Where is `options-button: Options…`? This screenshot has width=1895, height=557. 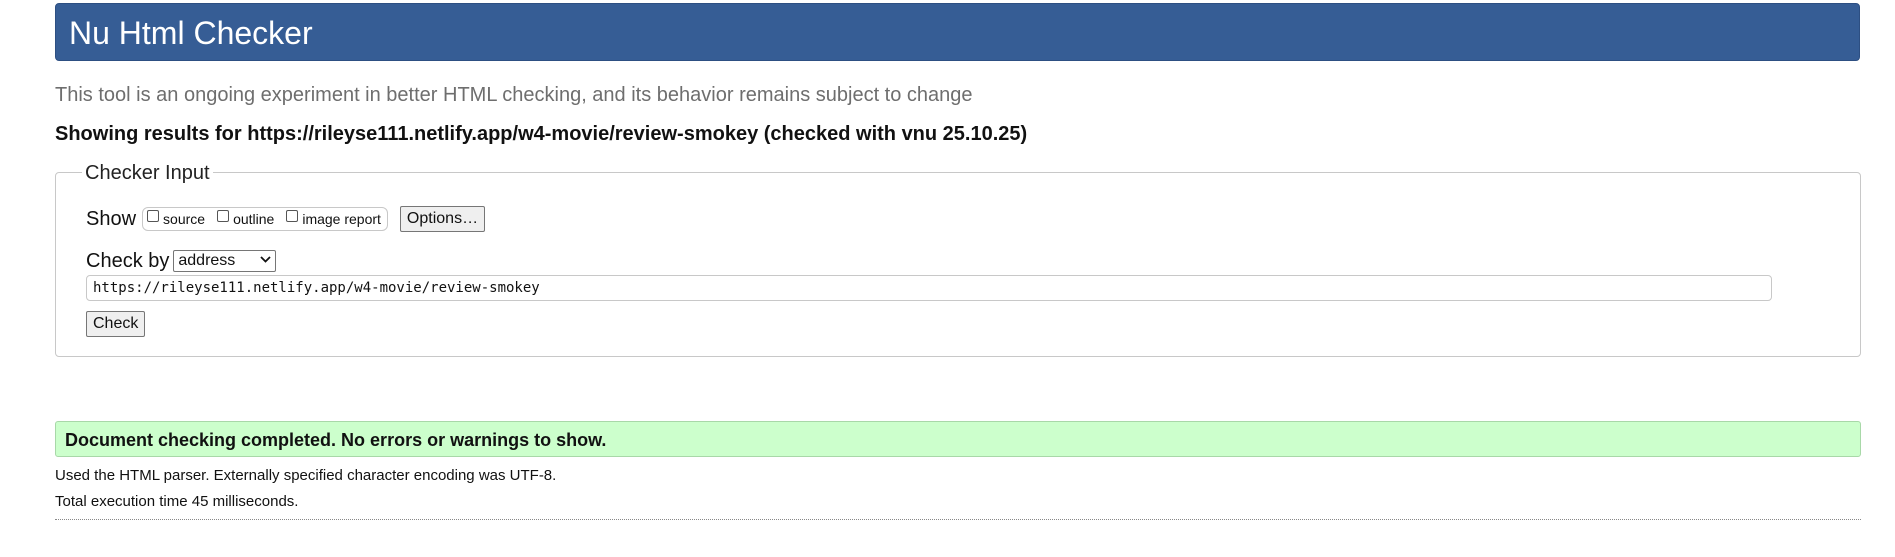 options-button: Options… is located at coordinates (442, 219).